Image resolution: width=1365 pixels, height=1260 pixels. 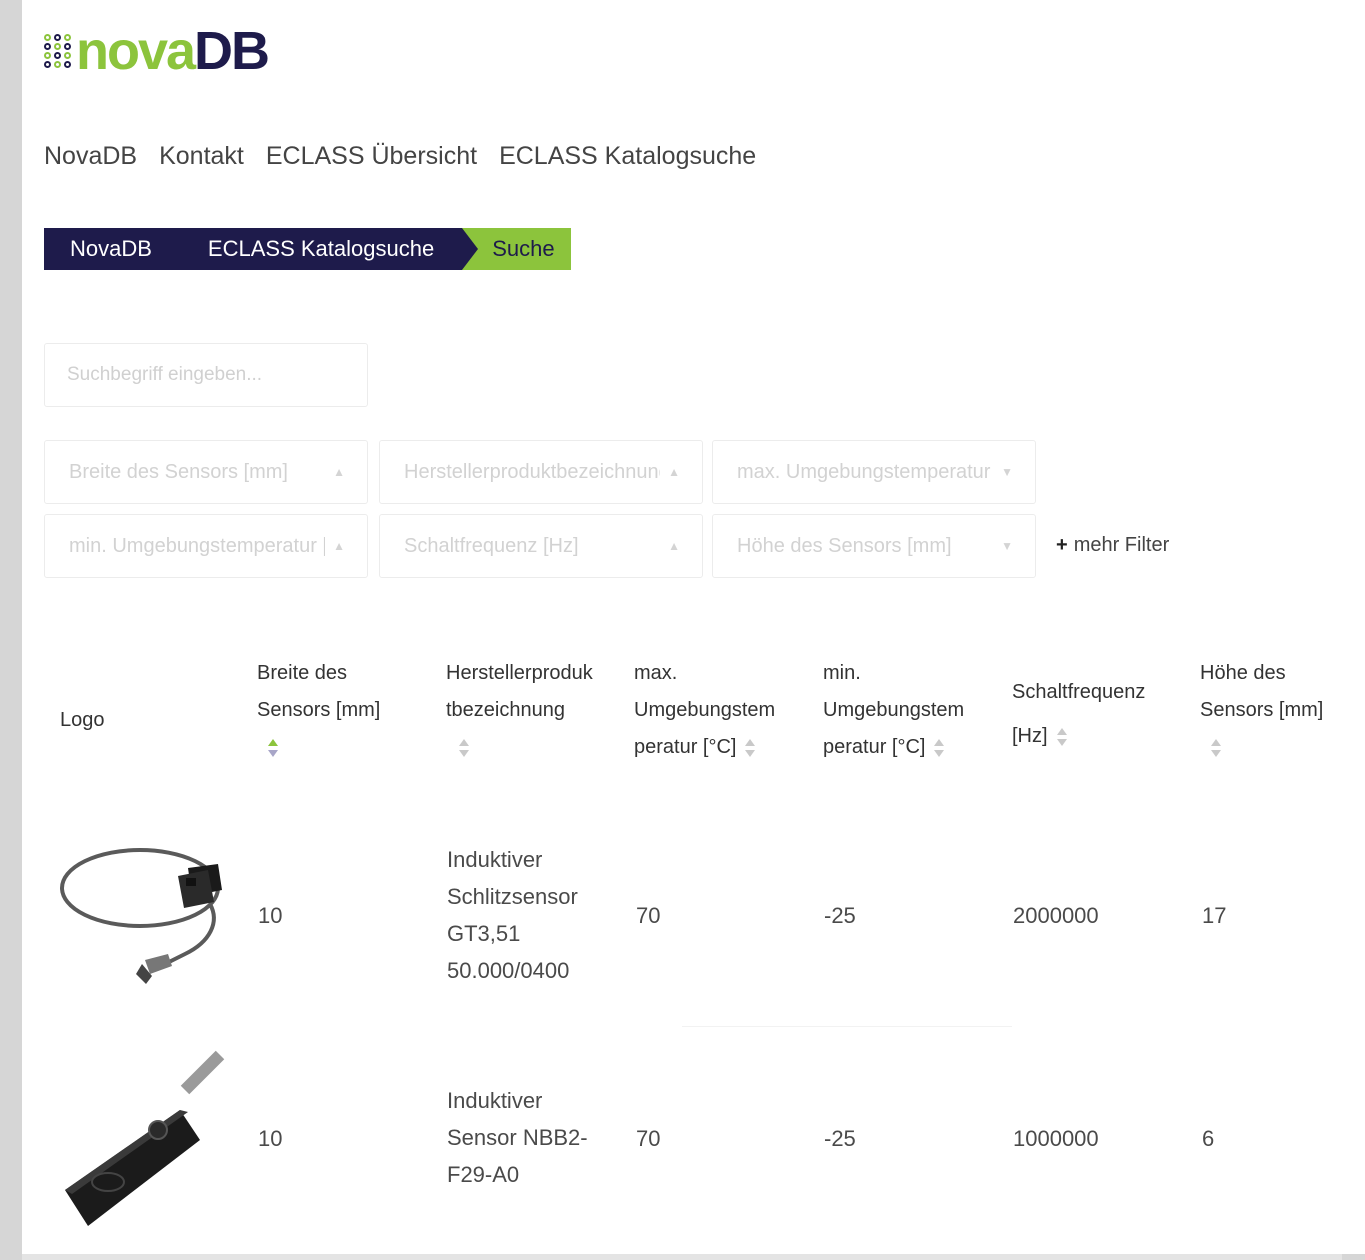 What do you see at coordinates (136, 51) in the screenshot?
I see `logo-wordmark-nova: nova` at bounding box center [136, 51].